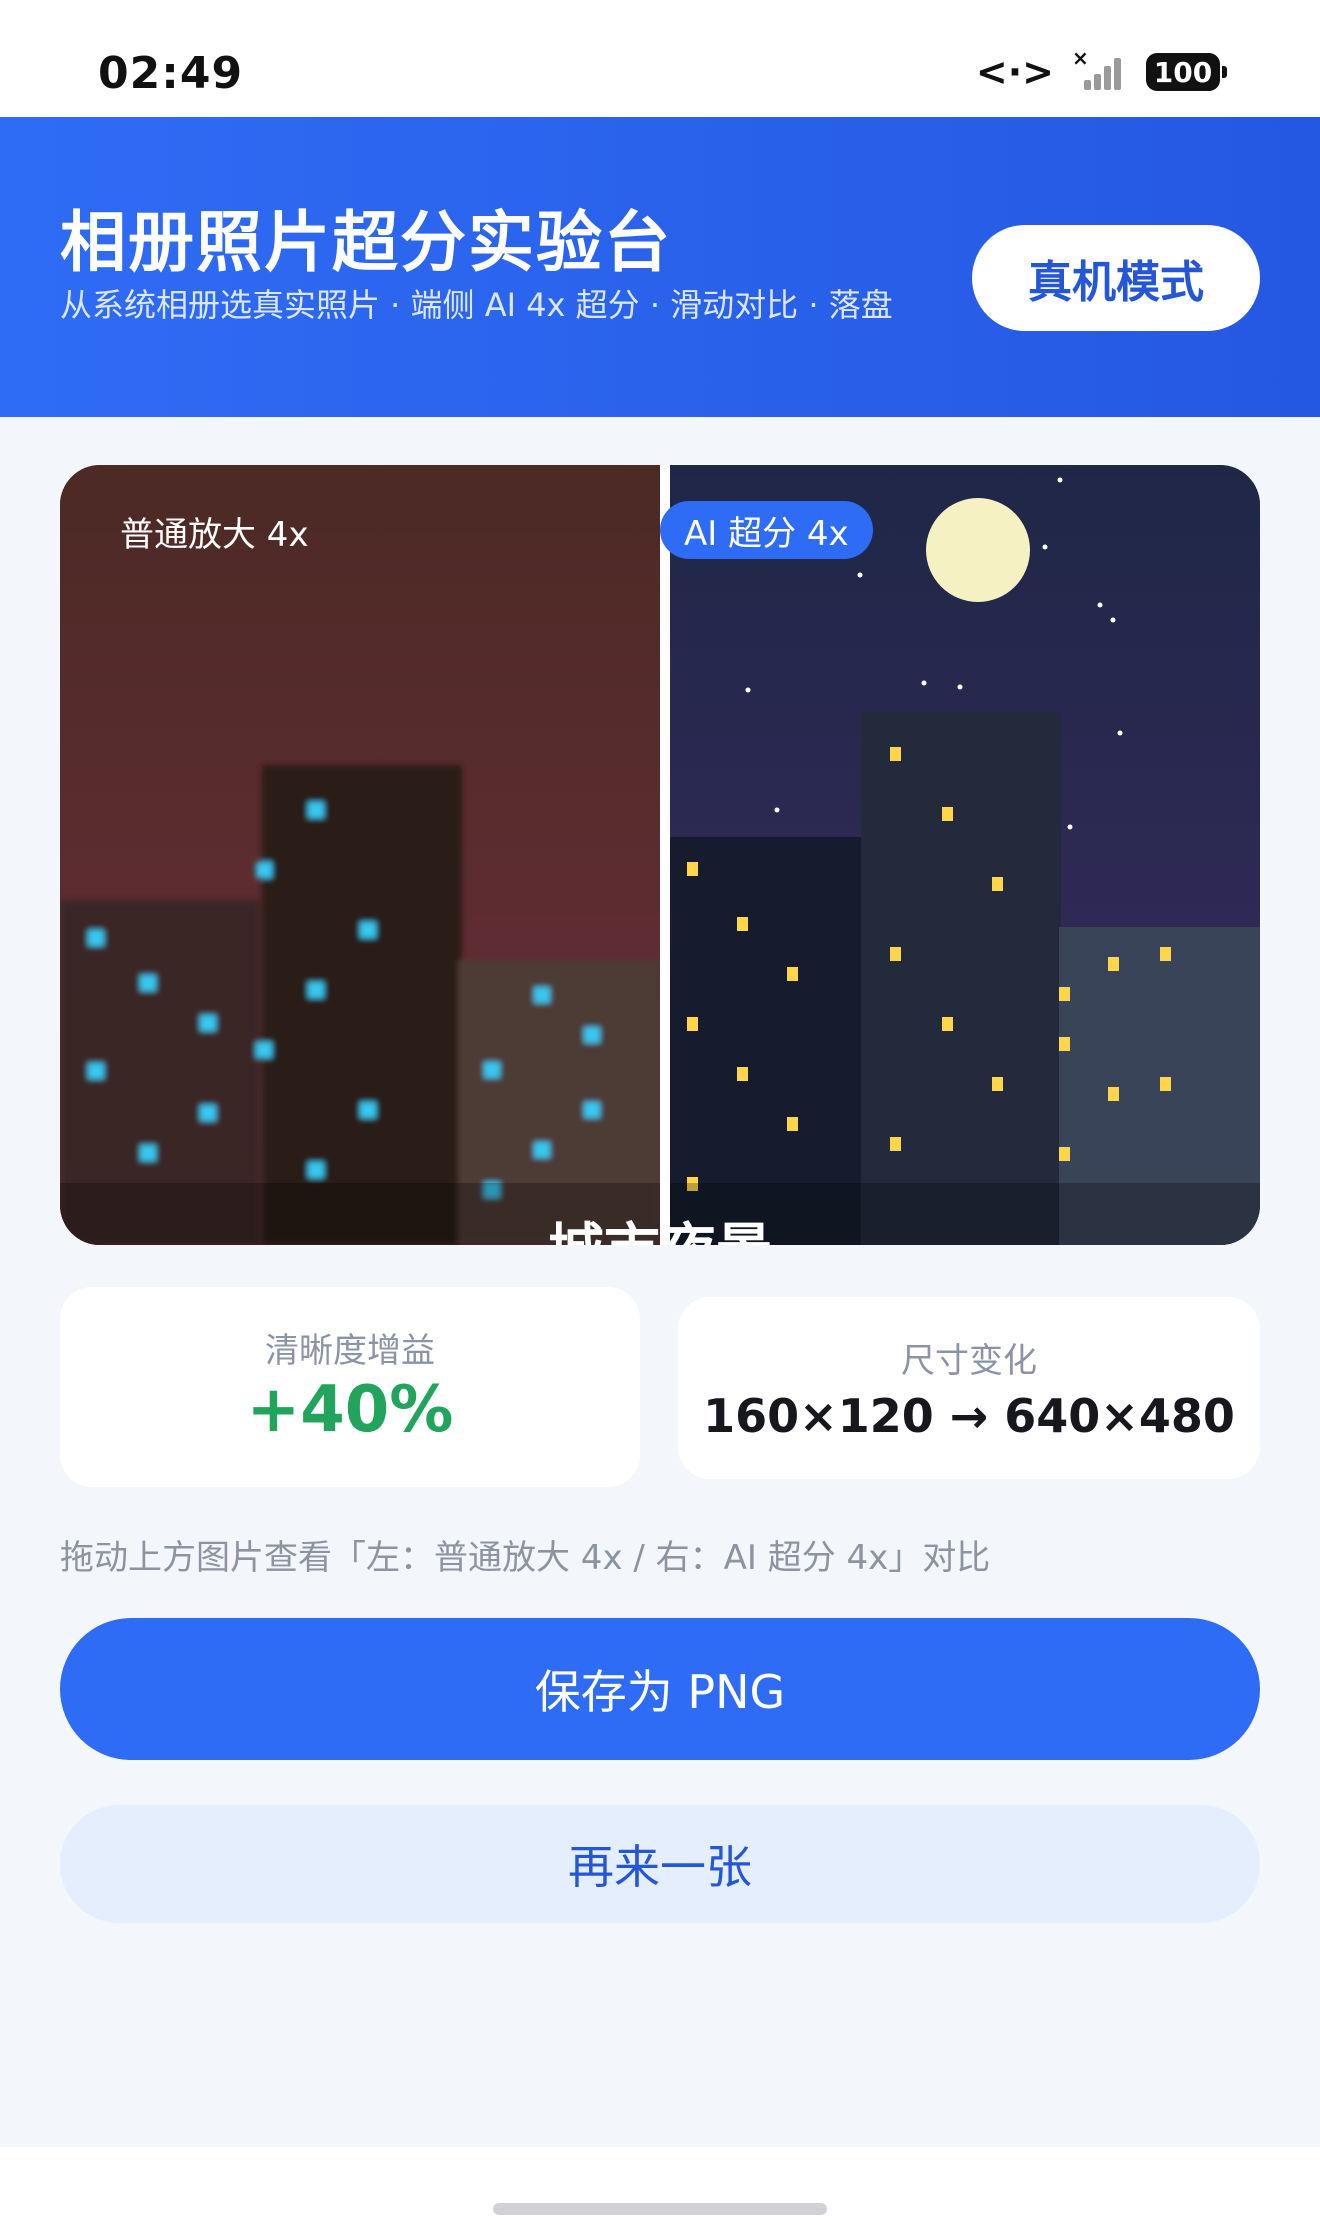 This screenshot has width=1320, height=2232. What do you see at coordinates (1014, 72) in the screenshot?
I see `data-transfer-icon: <·>` at bounding box center [1014, 72].